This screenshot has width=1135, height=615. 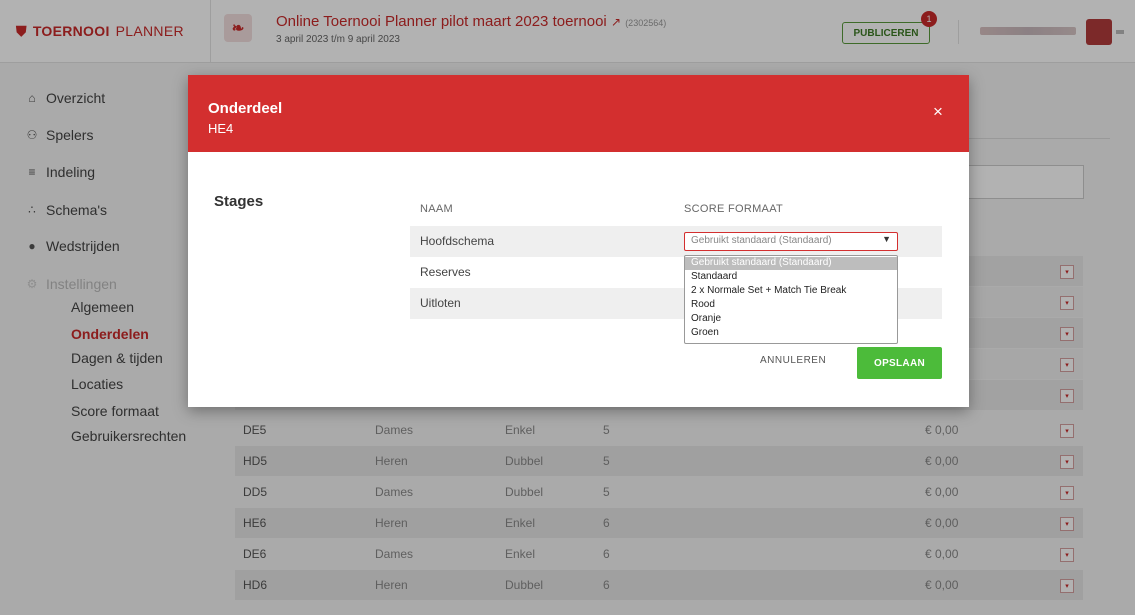 What do you see at coordinates (761, 240) in the screenshot?
I see `score-format-value: Gebruikt standaard (Standaard)` at bounding box center [761, 240].